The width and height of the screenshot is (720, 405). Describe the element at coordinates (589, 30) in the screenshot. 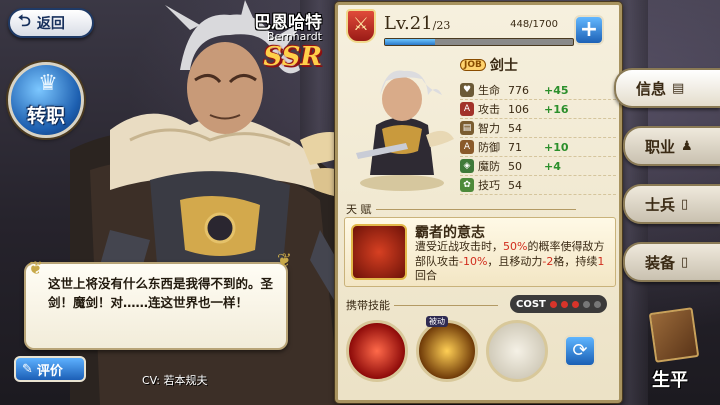

I see `level-up-button: +` at that location.